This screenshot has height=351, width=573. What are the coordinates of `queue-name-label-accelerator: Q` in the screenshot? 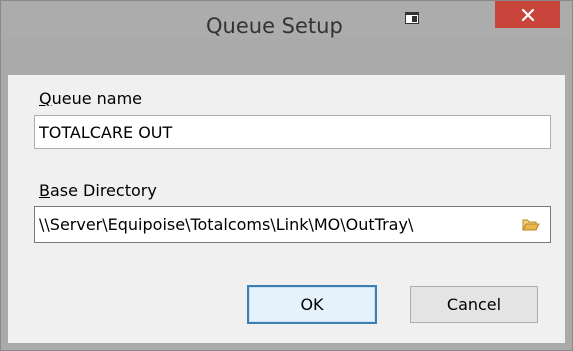 It's located at (45, 98).